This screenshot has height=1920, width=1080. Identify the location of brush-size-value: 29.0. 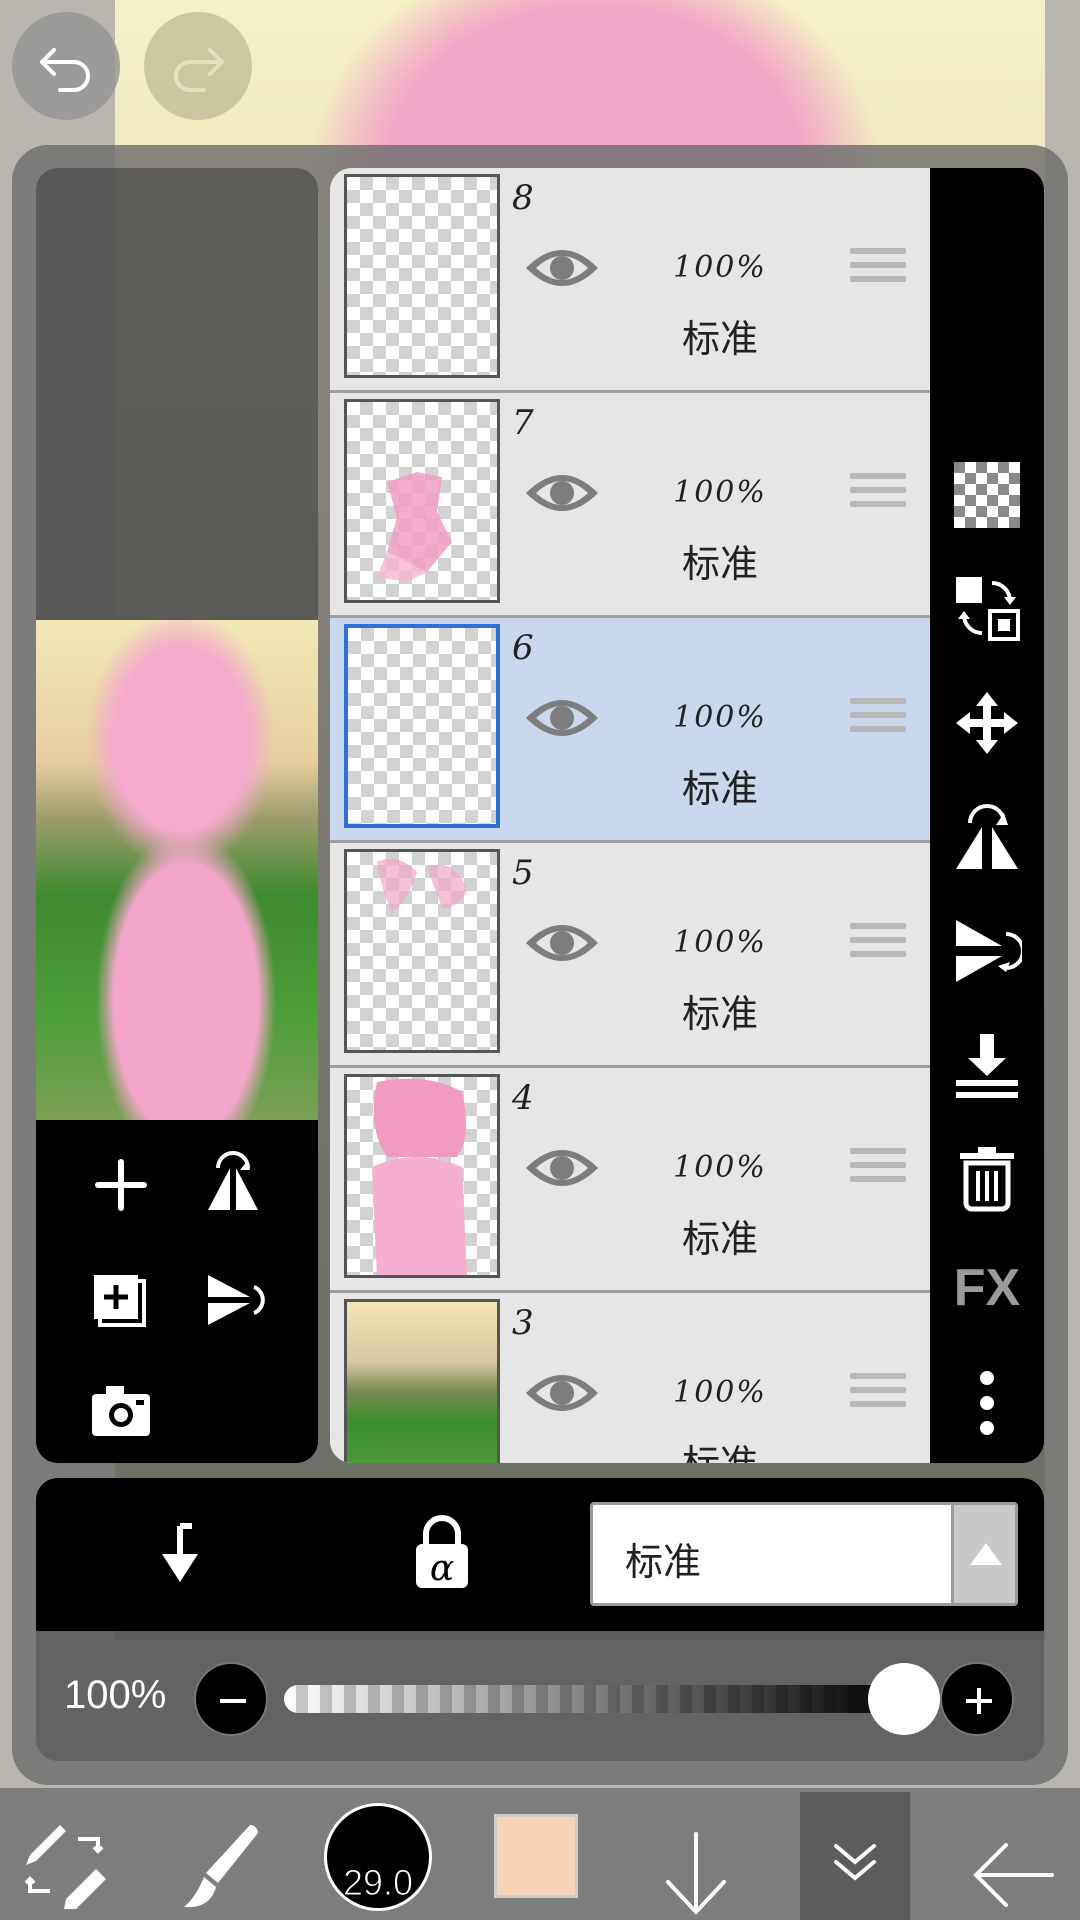
(378, 1883).